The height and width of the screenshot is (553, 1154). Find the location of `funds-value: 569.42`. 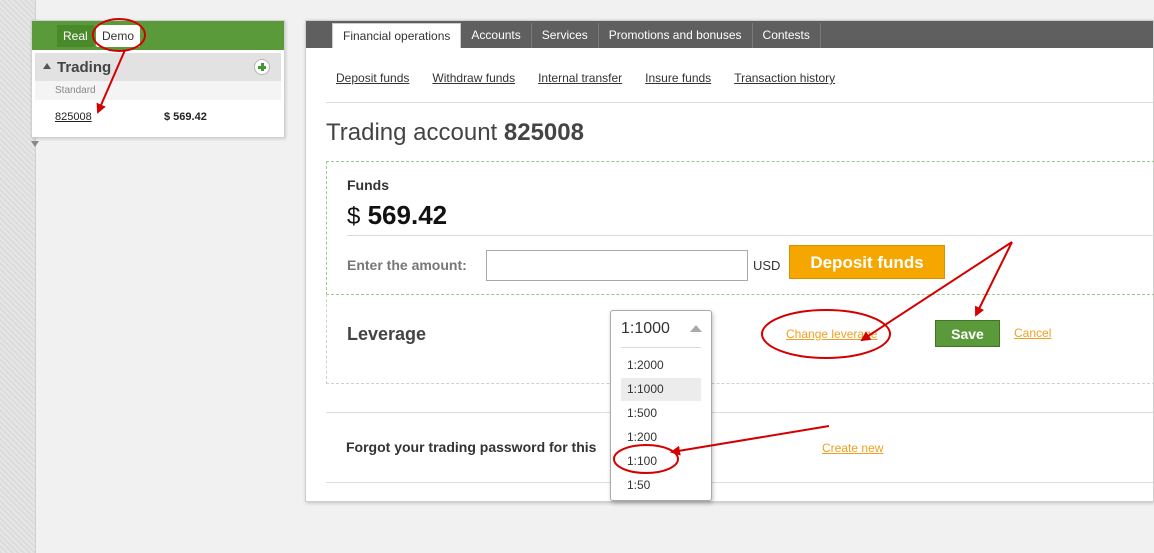

funds-value: 569.42 is located at coordinates (407, 215).